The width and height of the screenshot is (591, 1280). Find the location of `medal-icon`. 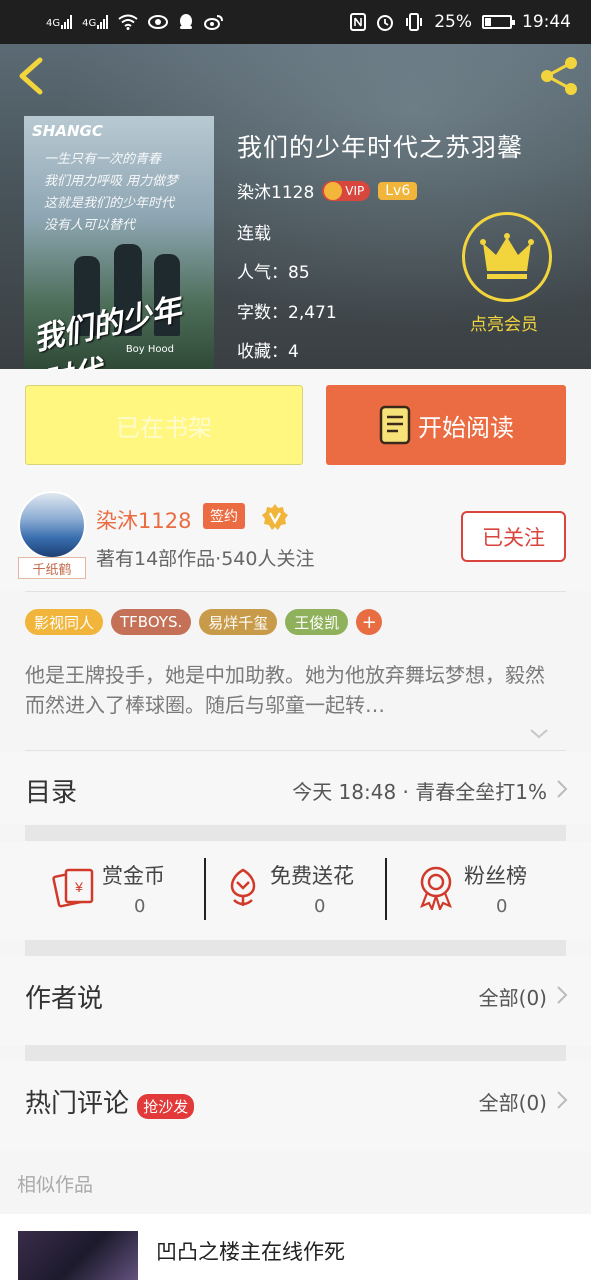

medal-icon is located at coordinates (436, 888).